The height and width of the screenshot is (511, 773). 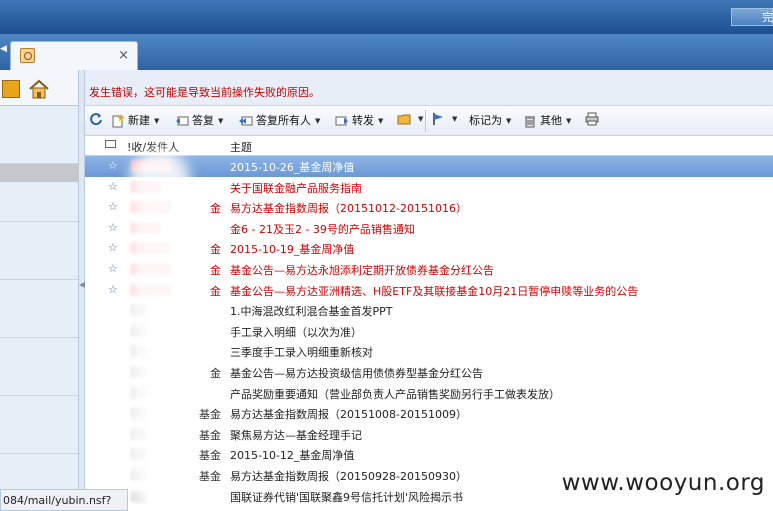 I want to click on row-subject: 产品奖励重要通知（营业部负责人产品销售奖励另行手工做表发放）, so click(x=395, y=394).